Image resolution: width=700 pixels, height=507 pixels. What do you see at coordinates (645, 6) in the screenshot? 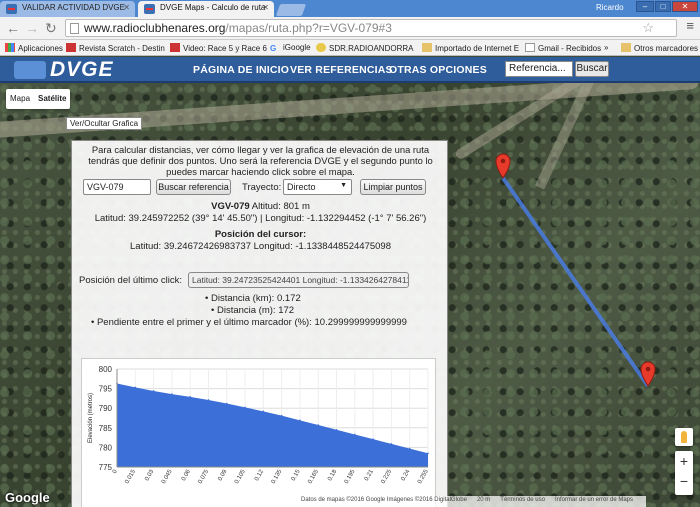
I see `minimize-button: –` at bounding box center [645, 6].